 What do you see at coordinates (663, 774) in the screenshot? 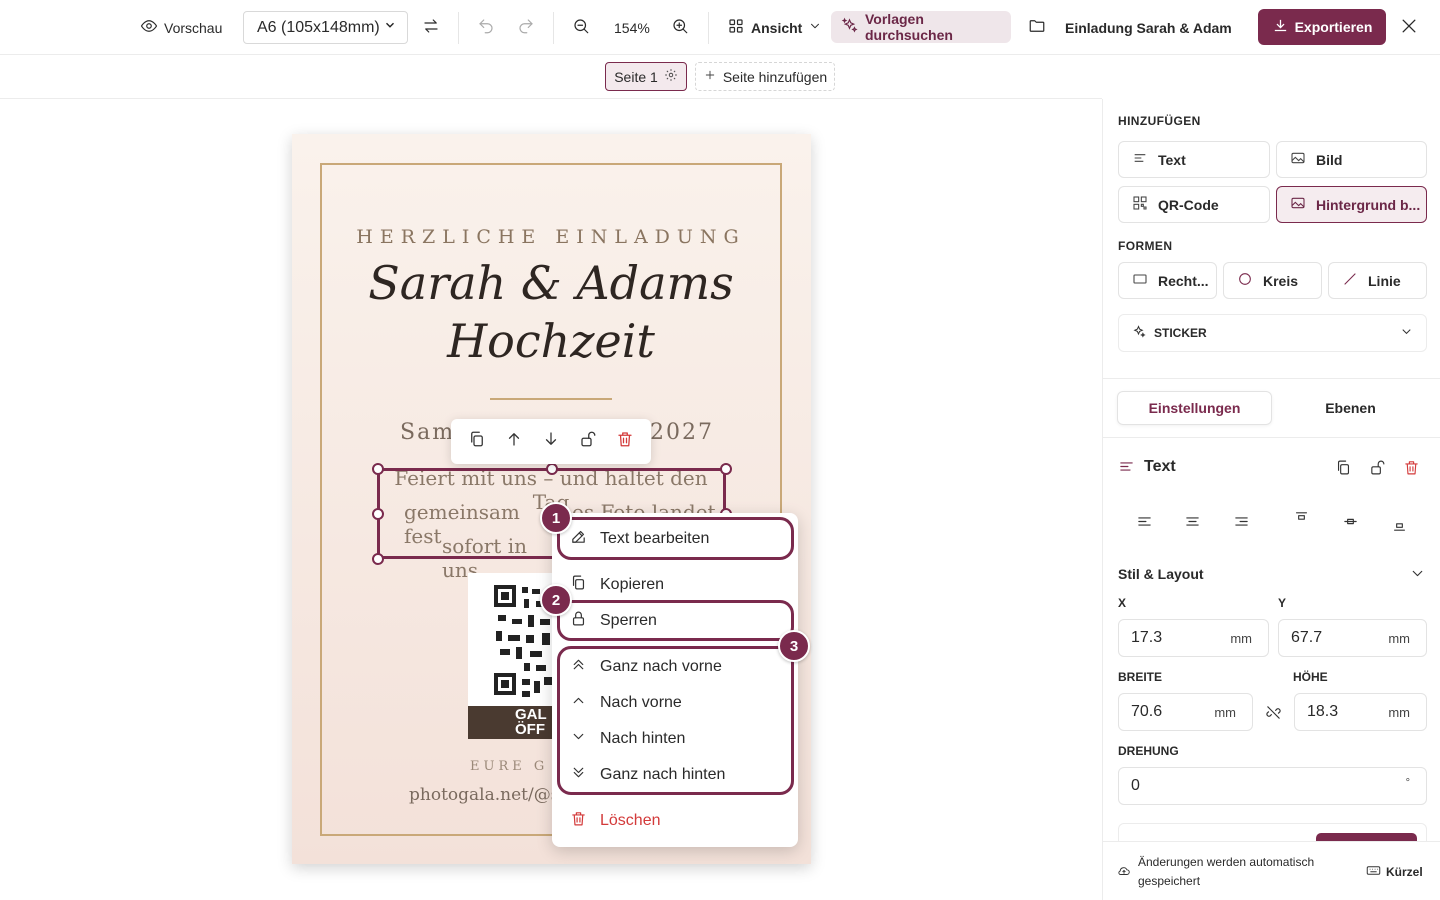
I see `menu-item-label: Ganz nach hinten` at bounding box center [663, 774].